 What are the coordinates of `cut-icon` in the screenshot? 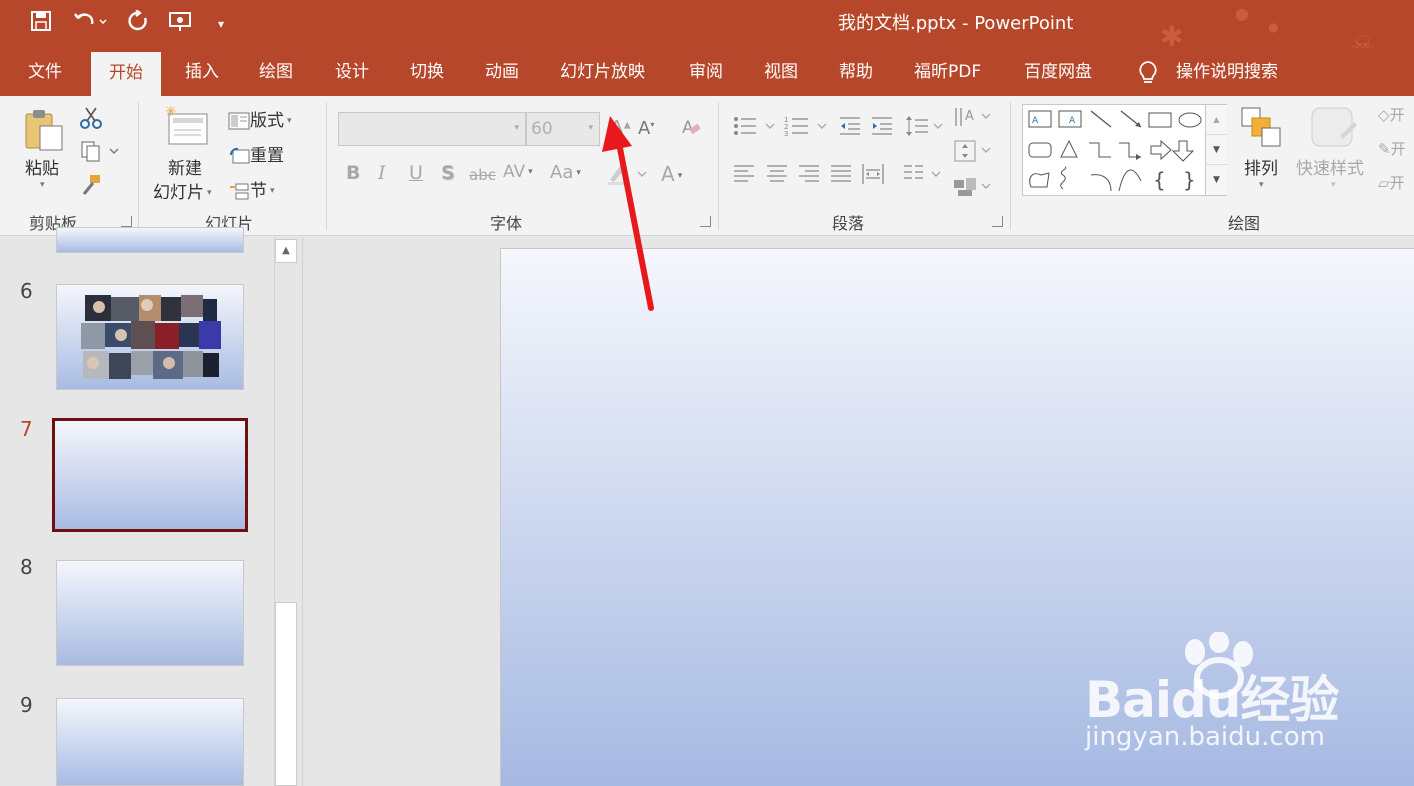 It's located at (91, 120).